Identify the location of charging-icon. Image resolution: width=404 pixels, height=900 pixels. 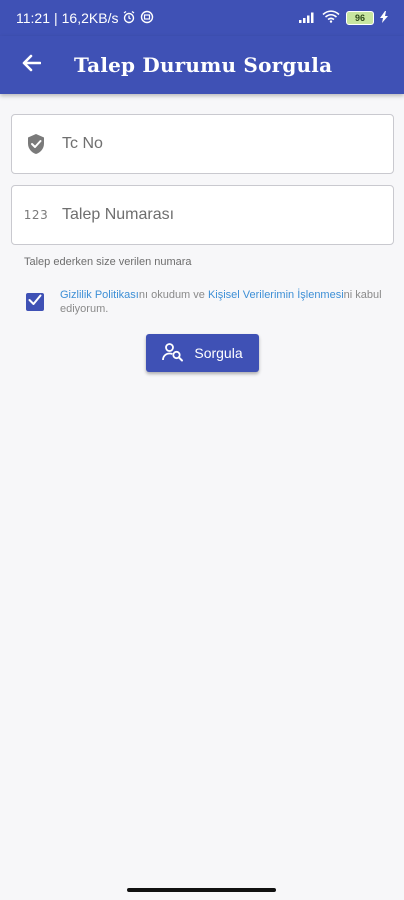
(384, 18).